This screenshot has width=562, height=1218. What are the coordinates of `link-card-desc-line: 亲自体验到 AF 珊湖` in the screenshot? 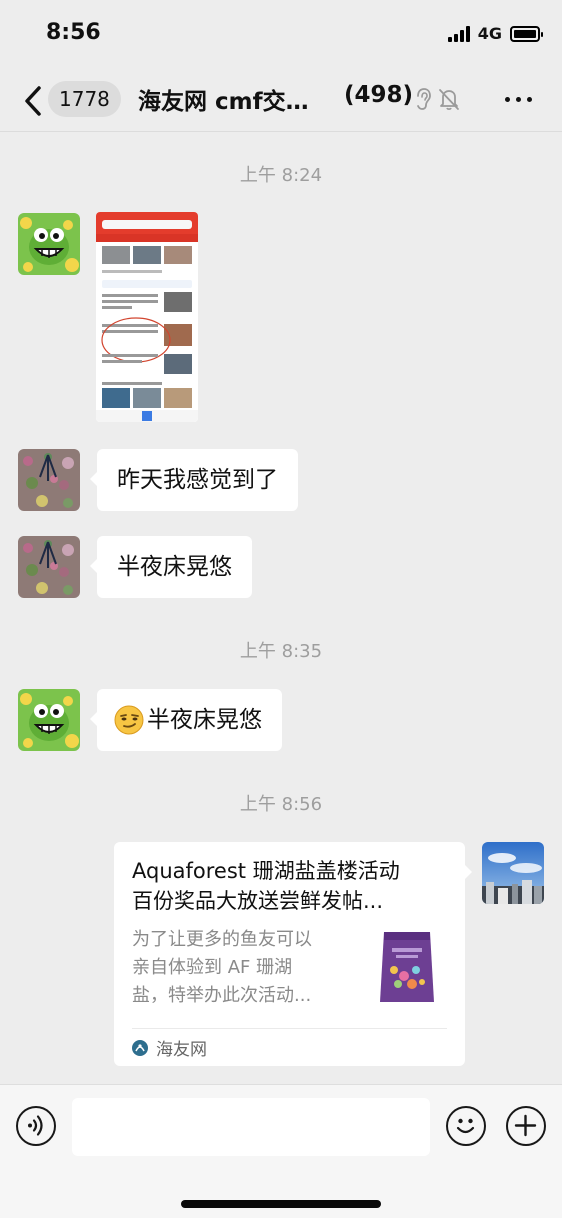 It's located at (212, 967).